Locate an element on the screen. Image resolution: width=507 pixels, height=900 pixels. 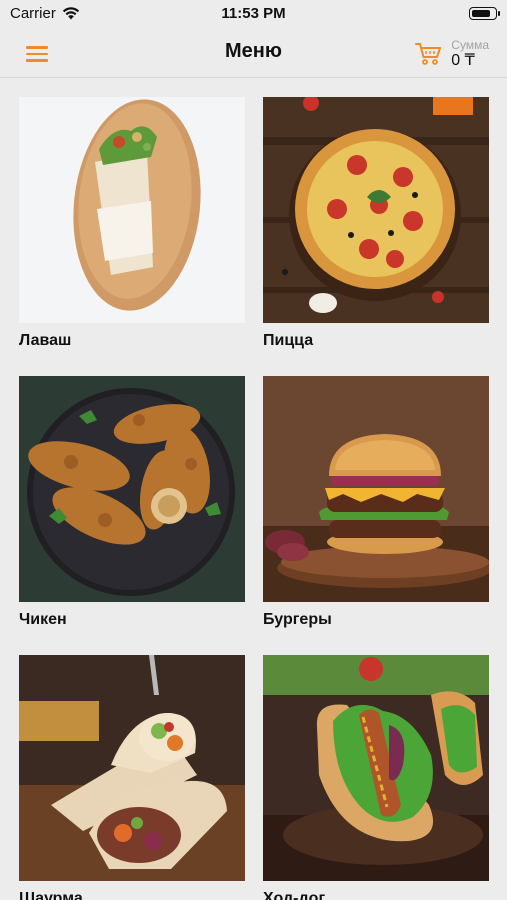
category-label: Шаурма is located at coordinates (51, 895).